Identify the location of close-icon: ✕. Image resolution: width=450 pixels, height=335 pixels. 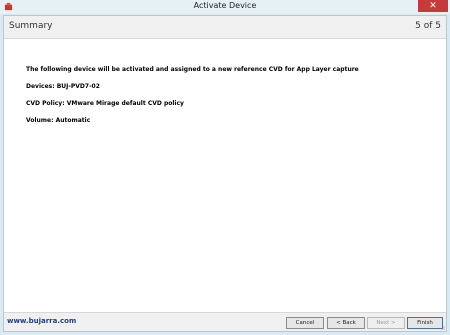
(433, 6).